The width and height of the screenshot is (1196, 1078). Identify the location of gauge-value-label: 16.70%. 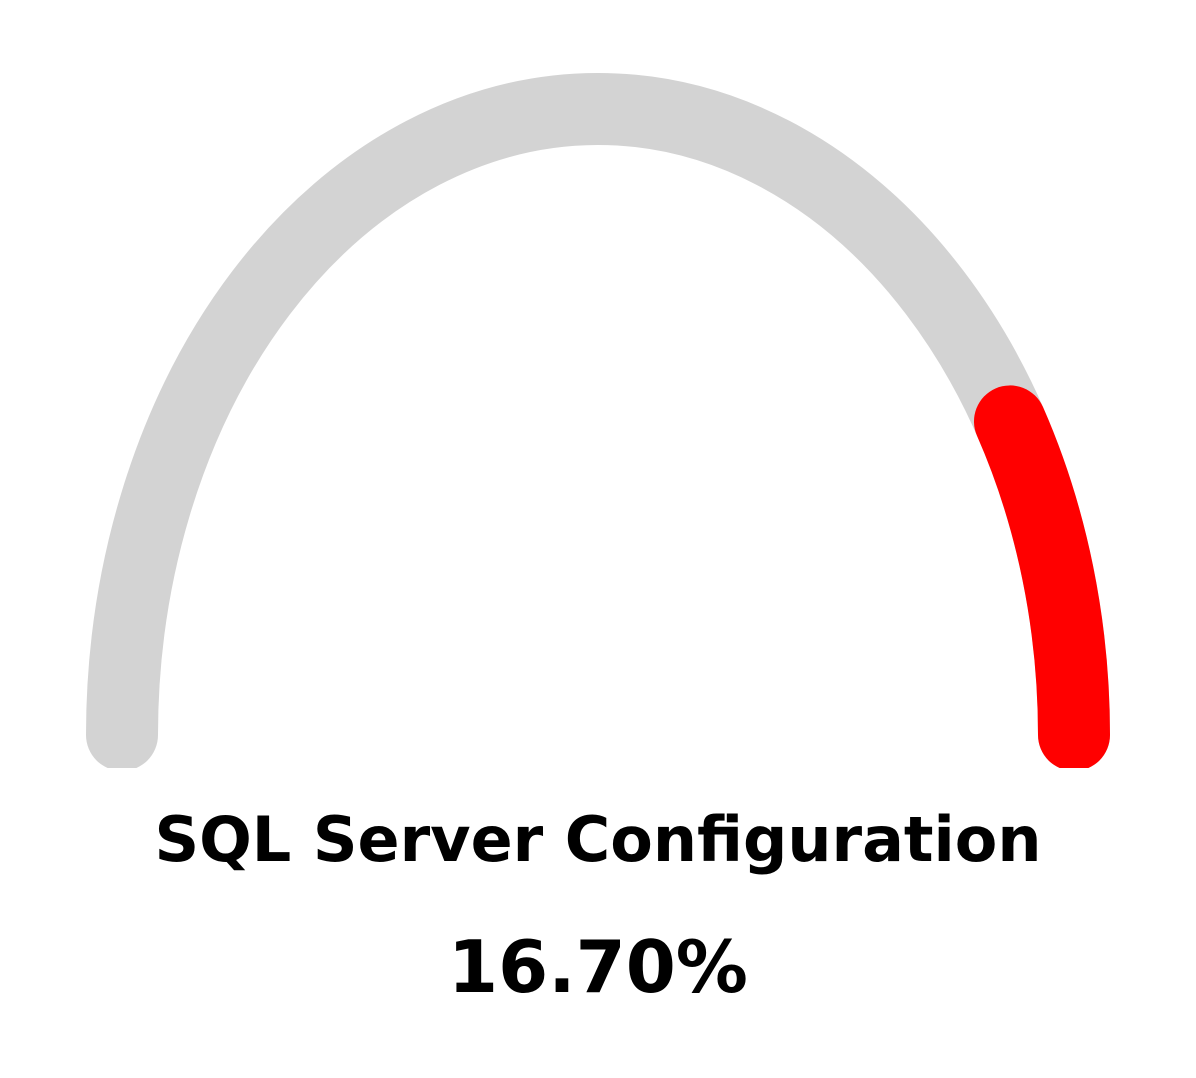
(598, 967).